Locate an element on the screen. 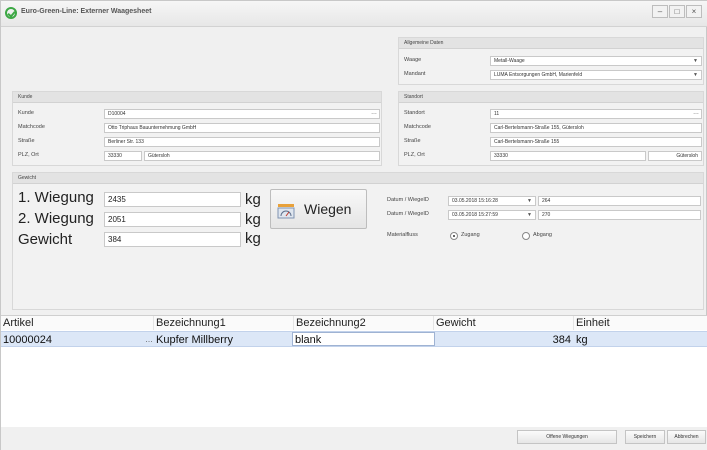 The image size is (707, 450). wiegen-button: Wiegen is located at coordinates (318, 209).